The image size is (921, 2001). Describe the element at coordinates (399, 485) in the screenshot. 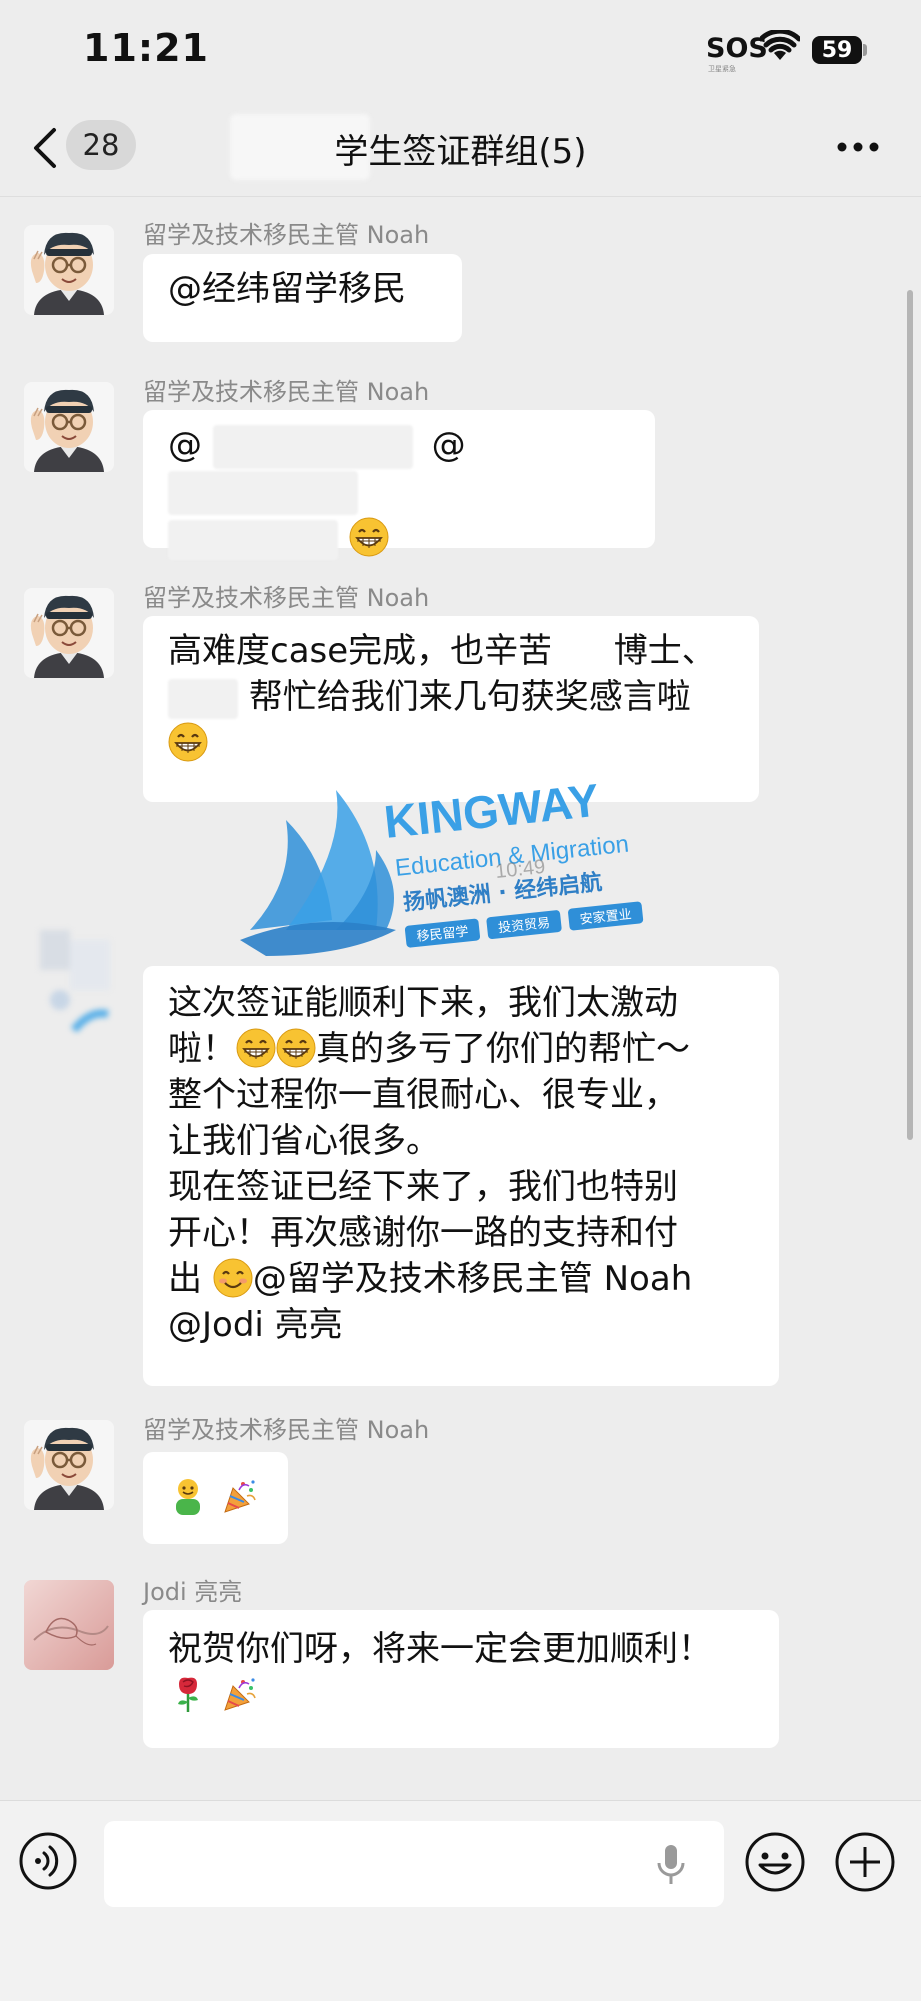

I see `message-bubble: @ @` at that location.